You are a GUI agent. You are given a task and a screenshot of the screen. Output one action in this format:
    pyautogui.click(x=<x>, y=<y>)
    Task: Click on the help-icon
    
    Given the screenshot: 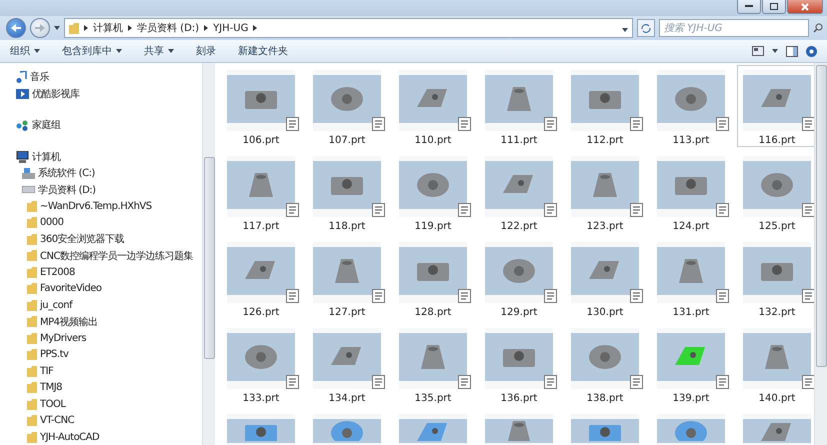 What is the action you would take?
    pyautogui.click(x=811, y=51)
    